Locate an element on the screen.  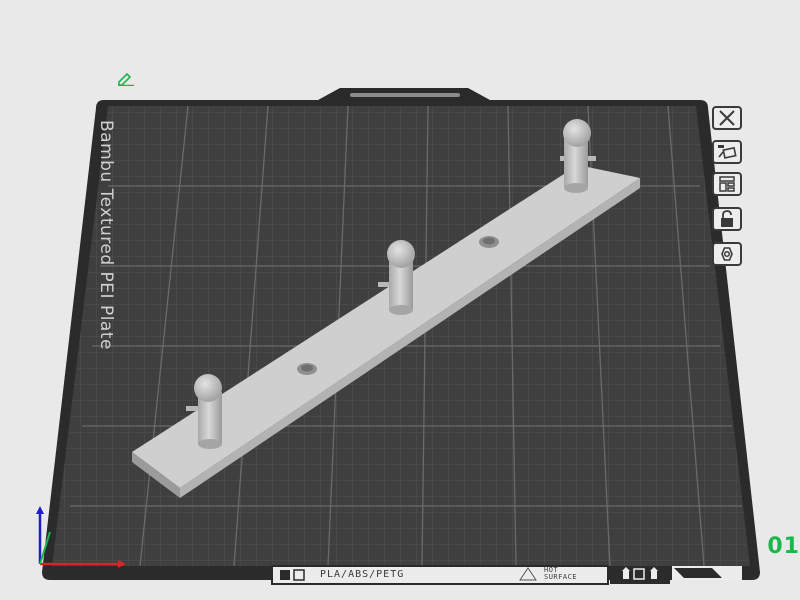
plate-type-label: Bambu Textured PEI Plate is located at coordinates (106, 235).